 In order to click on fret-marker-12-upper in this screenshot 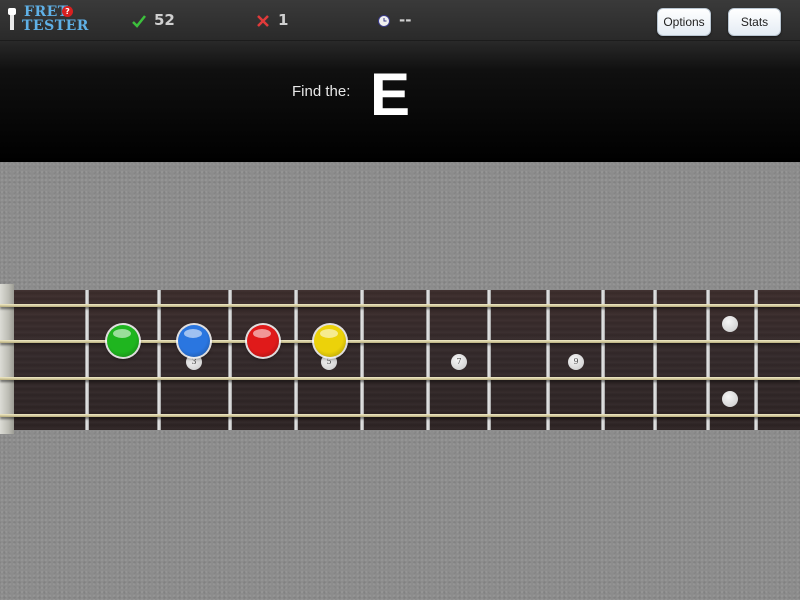, I will do `click(730, 324)`.